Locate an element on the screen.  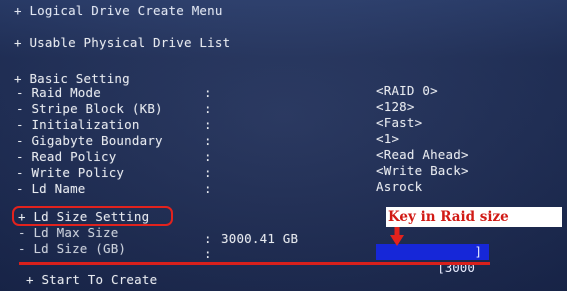
setting-value: <Write Back> is located at coordinates (422, 171).